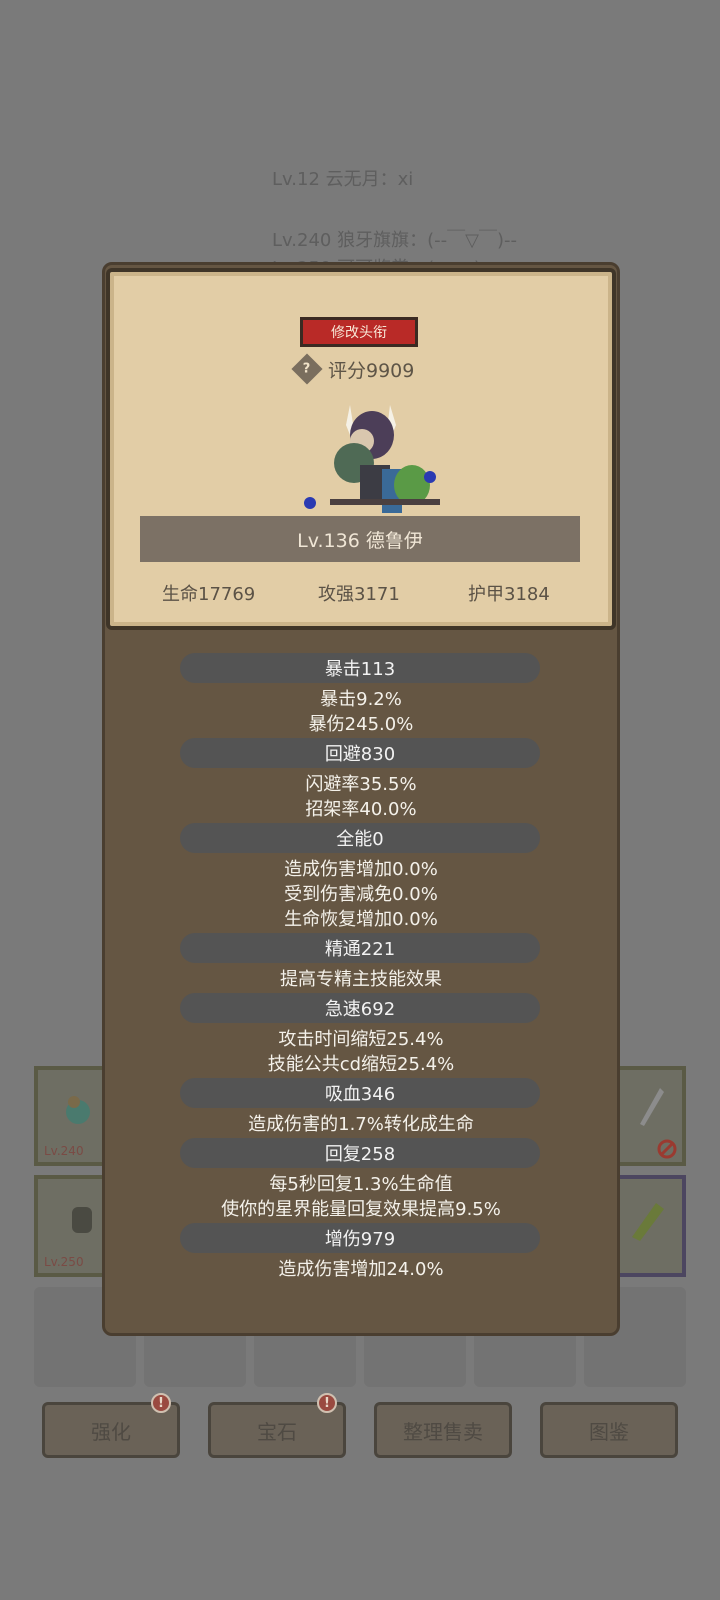 The height and width of the screenshot is (1600, 720). Describe the element at coordinates (360, 668) in the screenshot. I see `crit-header: 暴击113` at that location.